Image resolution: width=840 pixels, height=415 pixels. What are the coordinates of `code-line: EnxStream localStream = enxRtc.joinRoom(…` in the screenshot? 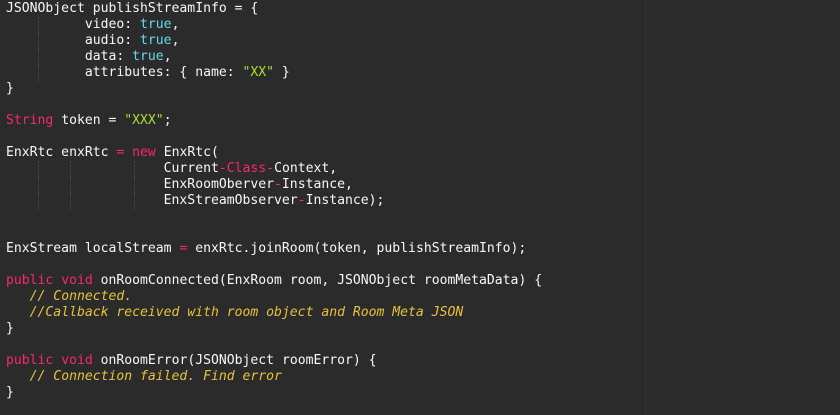 It's located at (274, 249).